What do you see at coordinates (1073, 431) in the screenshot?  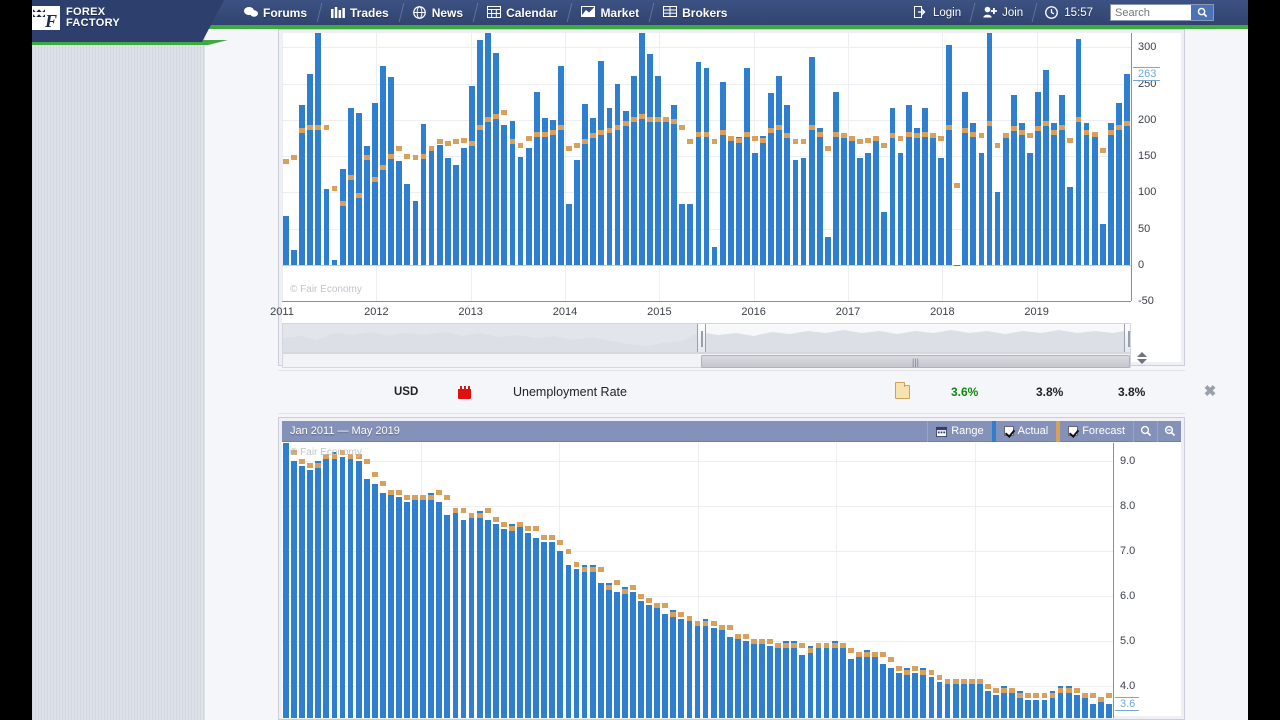 I see `checkbox-checked-icon` at bounding box center [1073, 431].